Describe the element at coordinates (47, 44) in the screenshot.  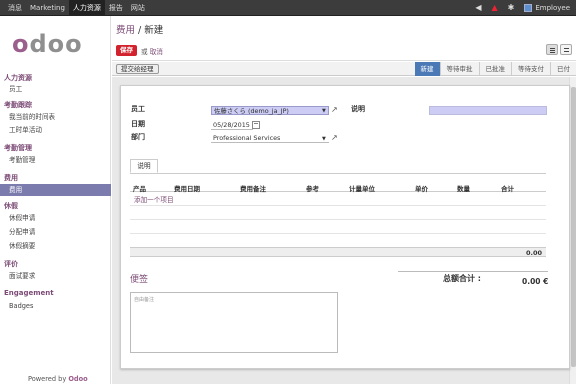
I see `odoo-logo: odoo` at that location.